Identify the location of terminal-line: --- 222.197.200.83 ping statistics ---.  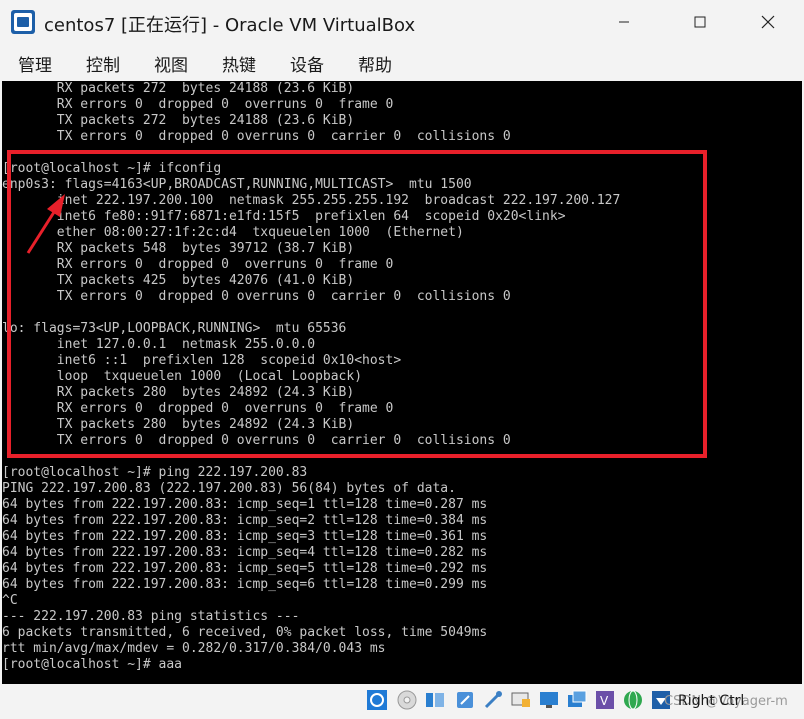
(151, 616).